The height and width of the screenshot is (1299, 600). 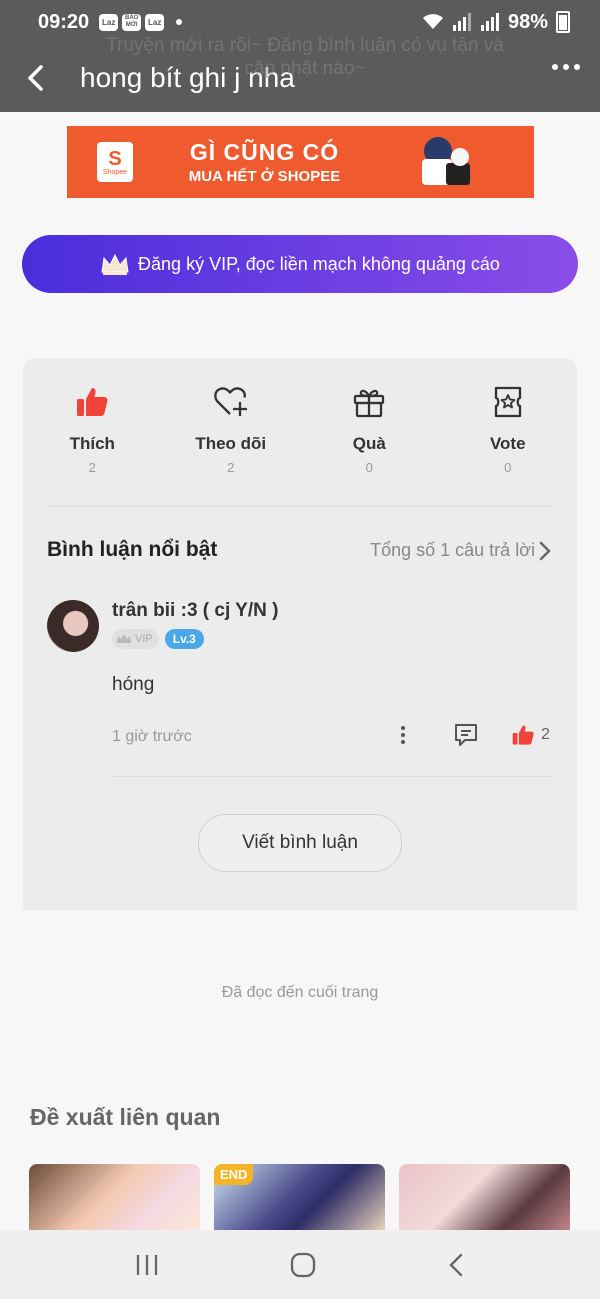 What do you see at coordinates (179, 22) in the screenshot?
I see `more-notifications-dot` at bounding box center [179, 22].